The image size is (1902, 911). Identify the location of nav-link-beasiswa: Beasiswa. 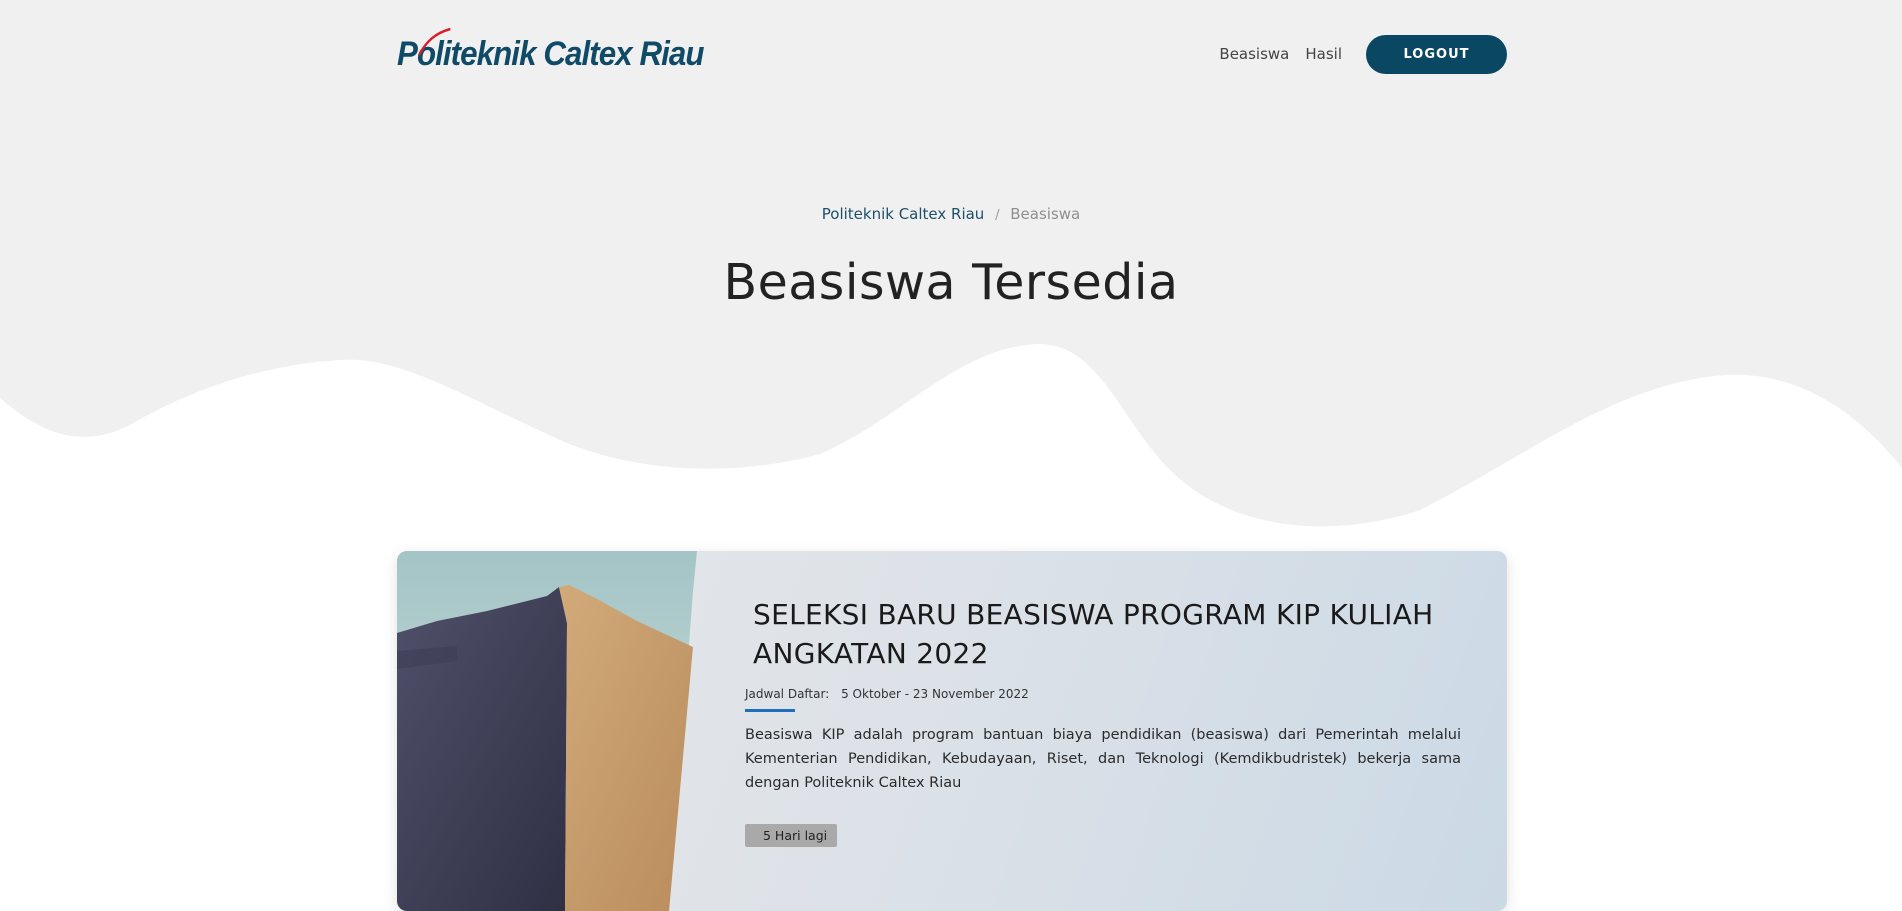
(1254, 54).